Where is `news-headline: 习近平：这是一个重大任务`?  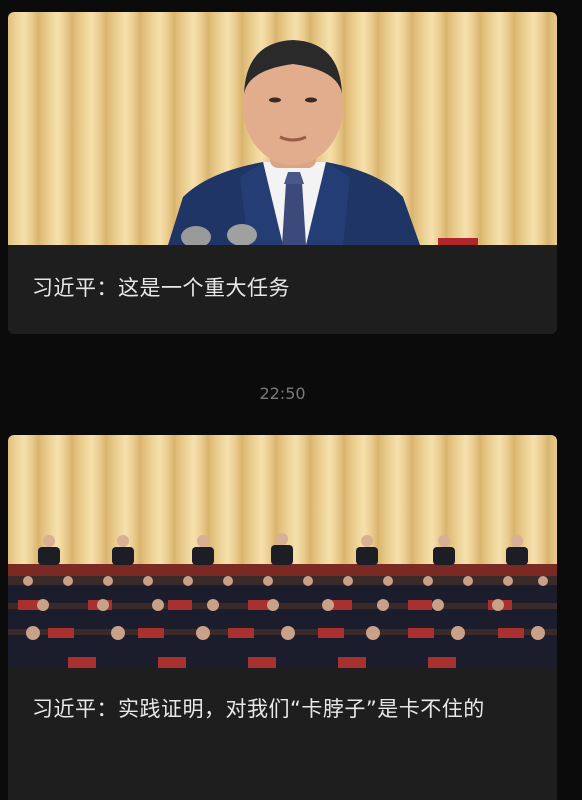 news-headline: 习近平：这是一个重大任务 is located at coordinates (282, 275).